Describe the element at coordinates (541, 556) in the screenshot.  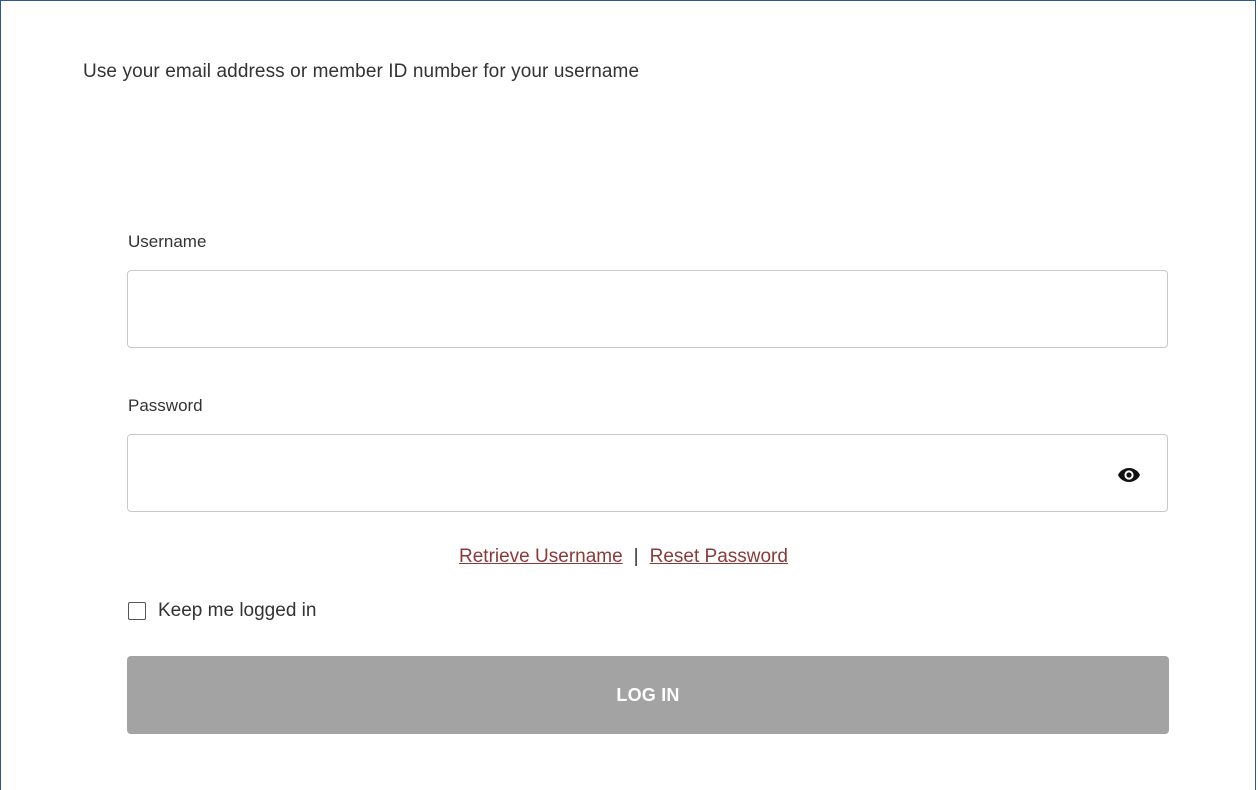
I see `retrieve-username-link: Retrieve Username` at that location.